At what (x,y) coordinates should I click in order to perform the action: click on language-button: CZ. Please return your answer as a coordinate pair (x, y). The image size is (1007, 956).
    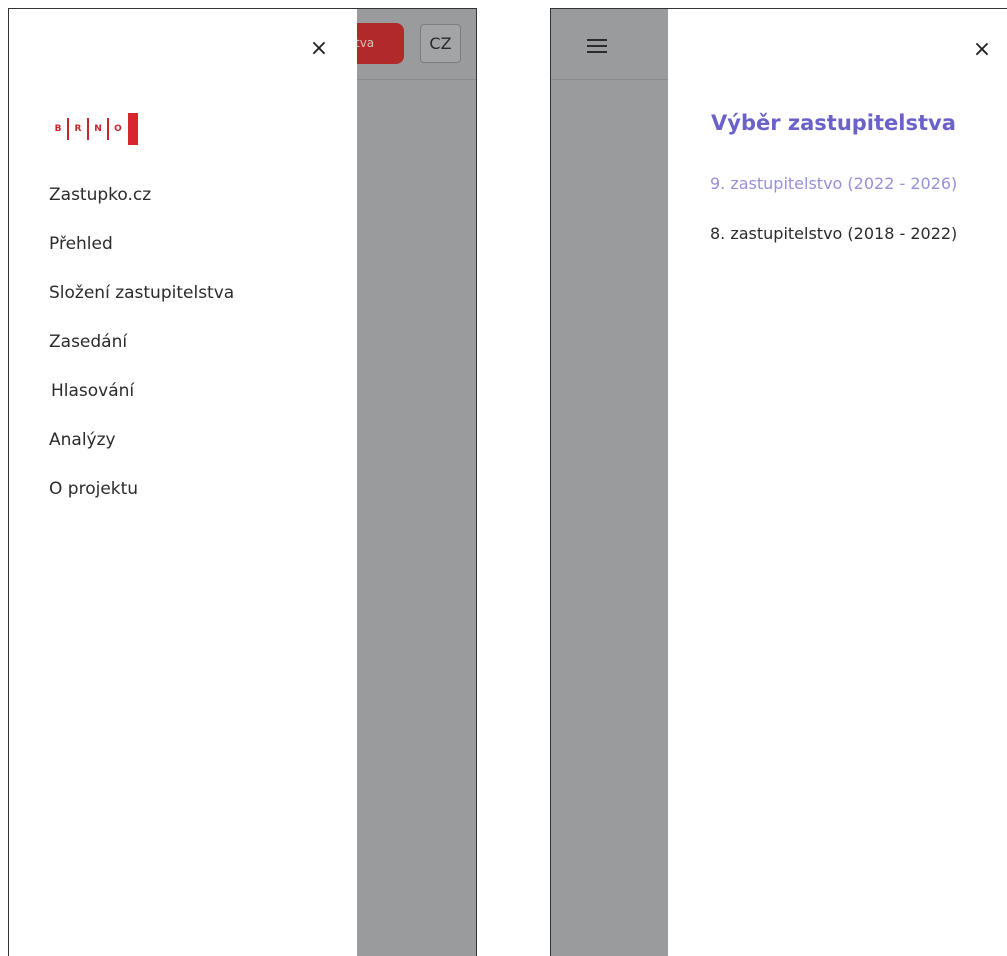
    Looking at the image, I should click on (440, 43).